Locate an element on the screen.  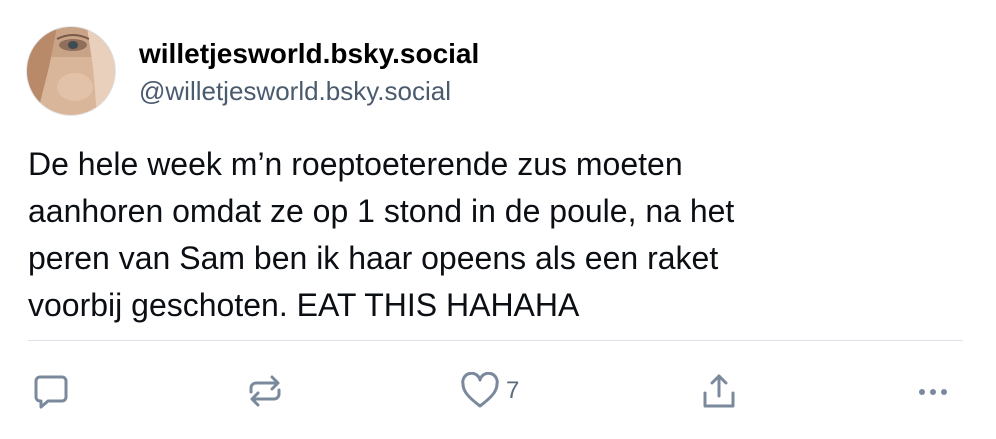
speech-bubble-icon is located at coordinates (51, 392).